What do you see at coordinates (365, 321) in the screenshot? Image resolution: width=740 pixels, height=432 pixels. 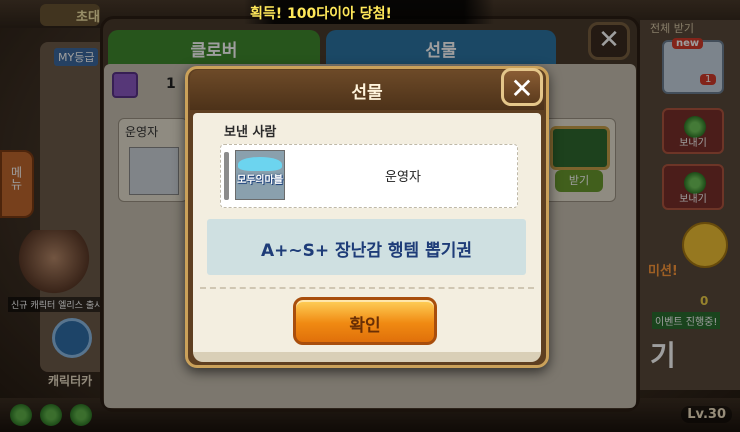 I see `confirm-button: 확인` at bounding box center [365, 321].